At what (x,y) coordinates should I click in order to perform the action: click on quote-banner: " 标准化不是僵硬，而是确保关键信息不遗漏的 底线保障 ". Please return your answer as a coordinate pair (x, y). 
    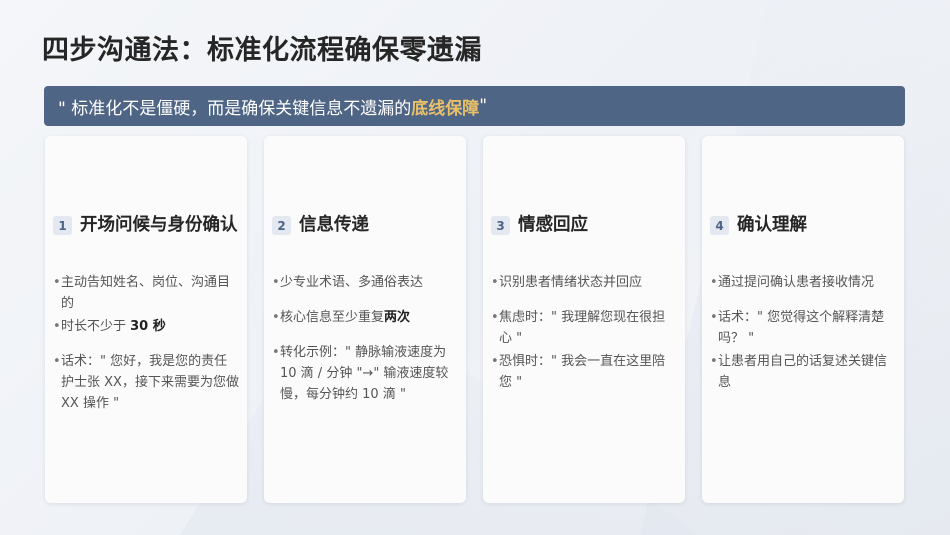
    Looking at the image, I should click on (474, 106).